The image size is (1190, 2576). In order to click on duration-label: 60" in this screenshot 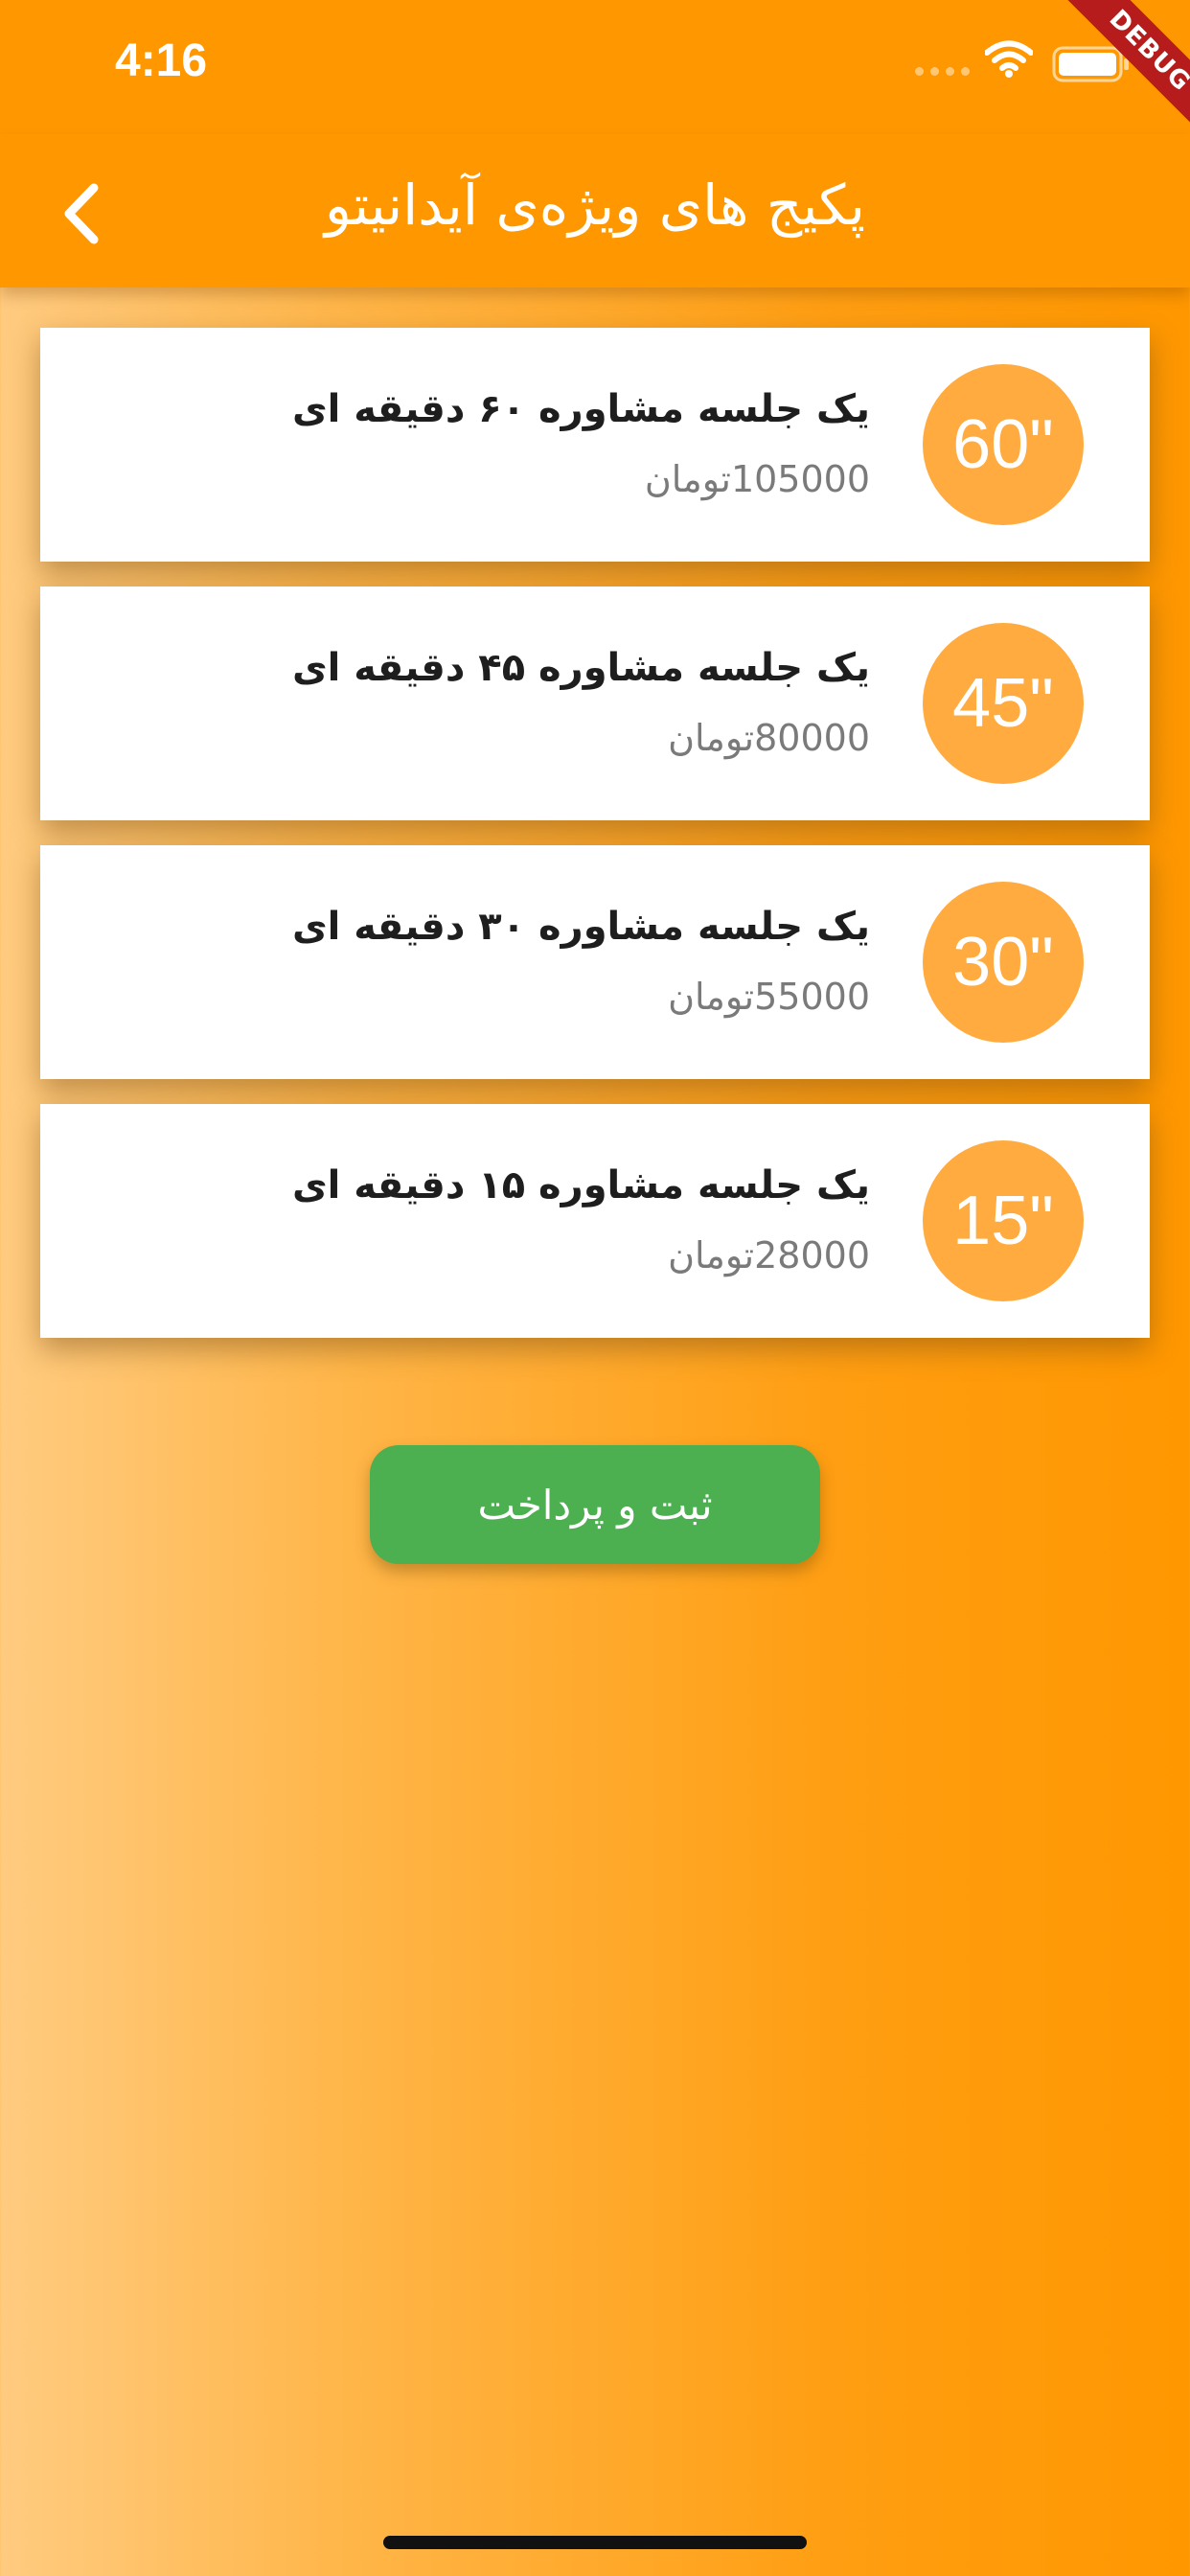, I will do `click(1003, 444)`.